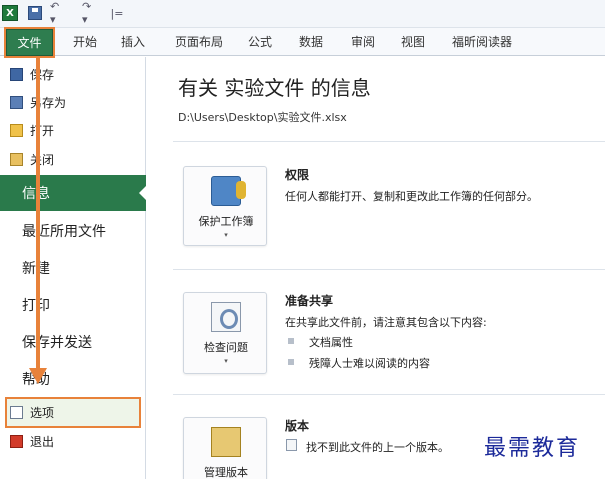  Describe the element at coordinates (331, 342) in the screenshot. I see `list-item: 文档属性` at that location.